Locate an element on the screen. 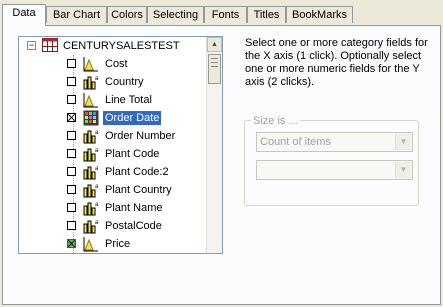  tree-field-row: a Plant Code:2 is located at coordinates (114, 172).